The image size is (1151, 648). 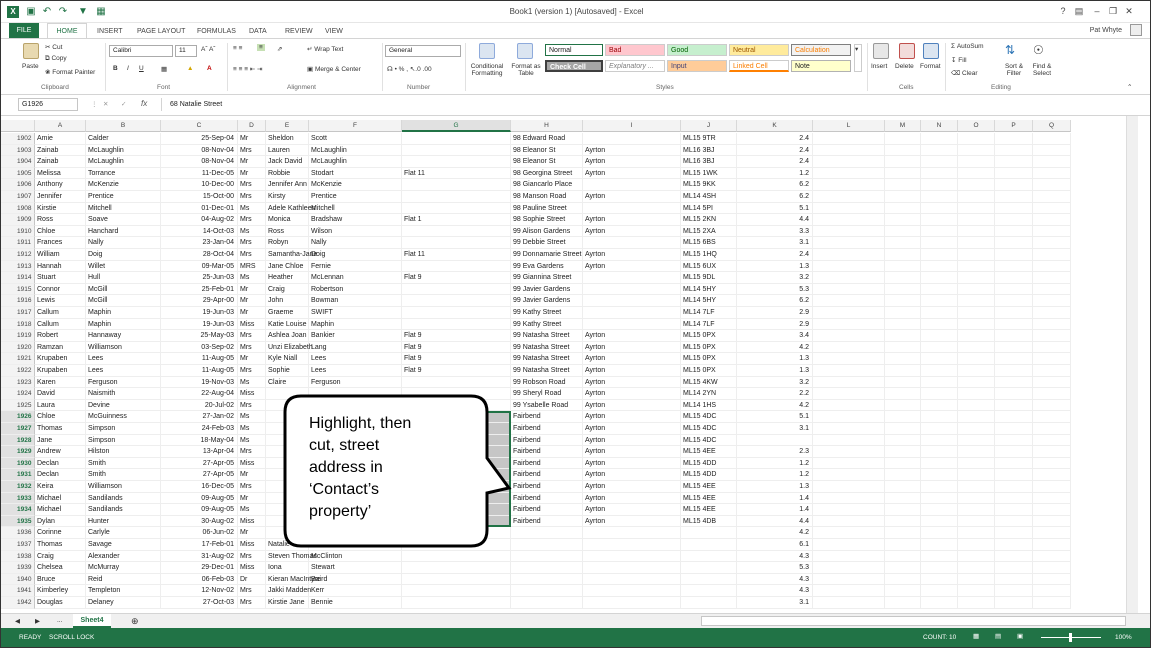 What do you see at coordinates (60, 405) in the screenshot?
I see `cell-a: Laura` at bounding box center [60, 405].